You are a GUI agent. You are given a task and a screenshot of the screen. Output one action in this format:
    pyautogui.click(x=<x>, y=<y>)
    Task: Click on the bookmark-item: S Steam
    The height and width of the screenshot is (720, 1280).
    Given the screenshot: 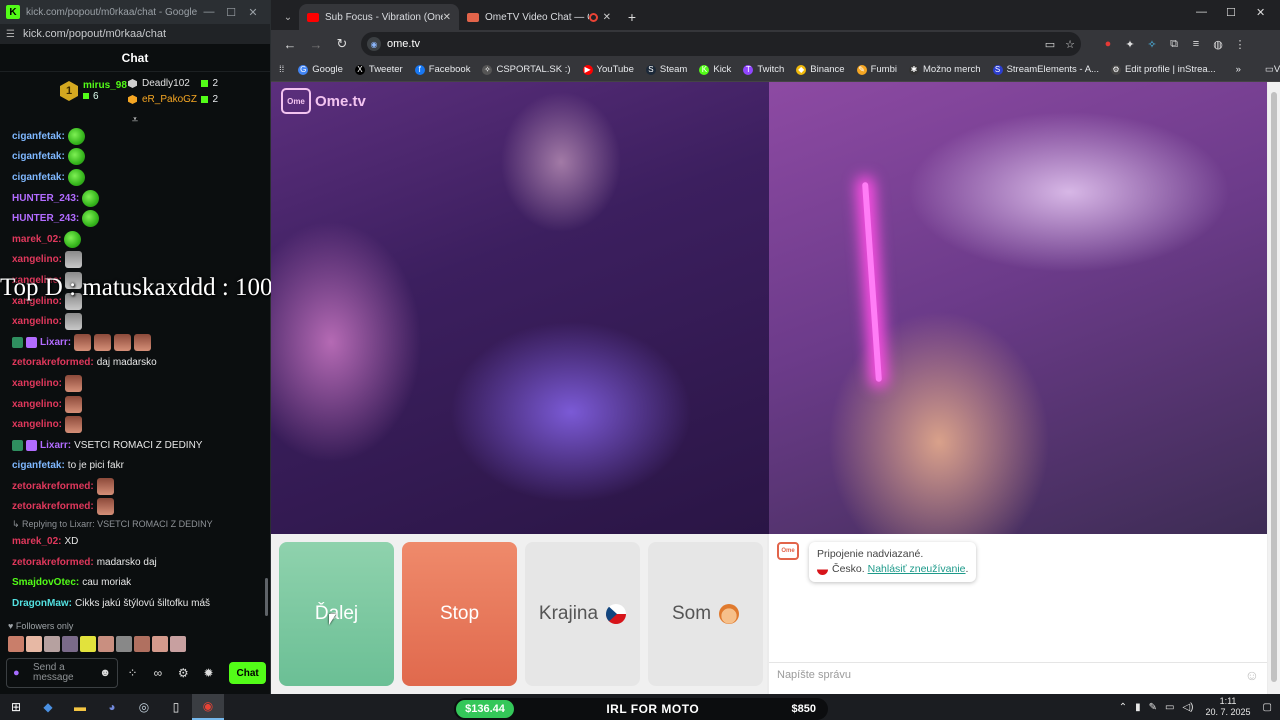 What is the action you would take?
    pyautogui.click(x=666, y=69)
    